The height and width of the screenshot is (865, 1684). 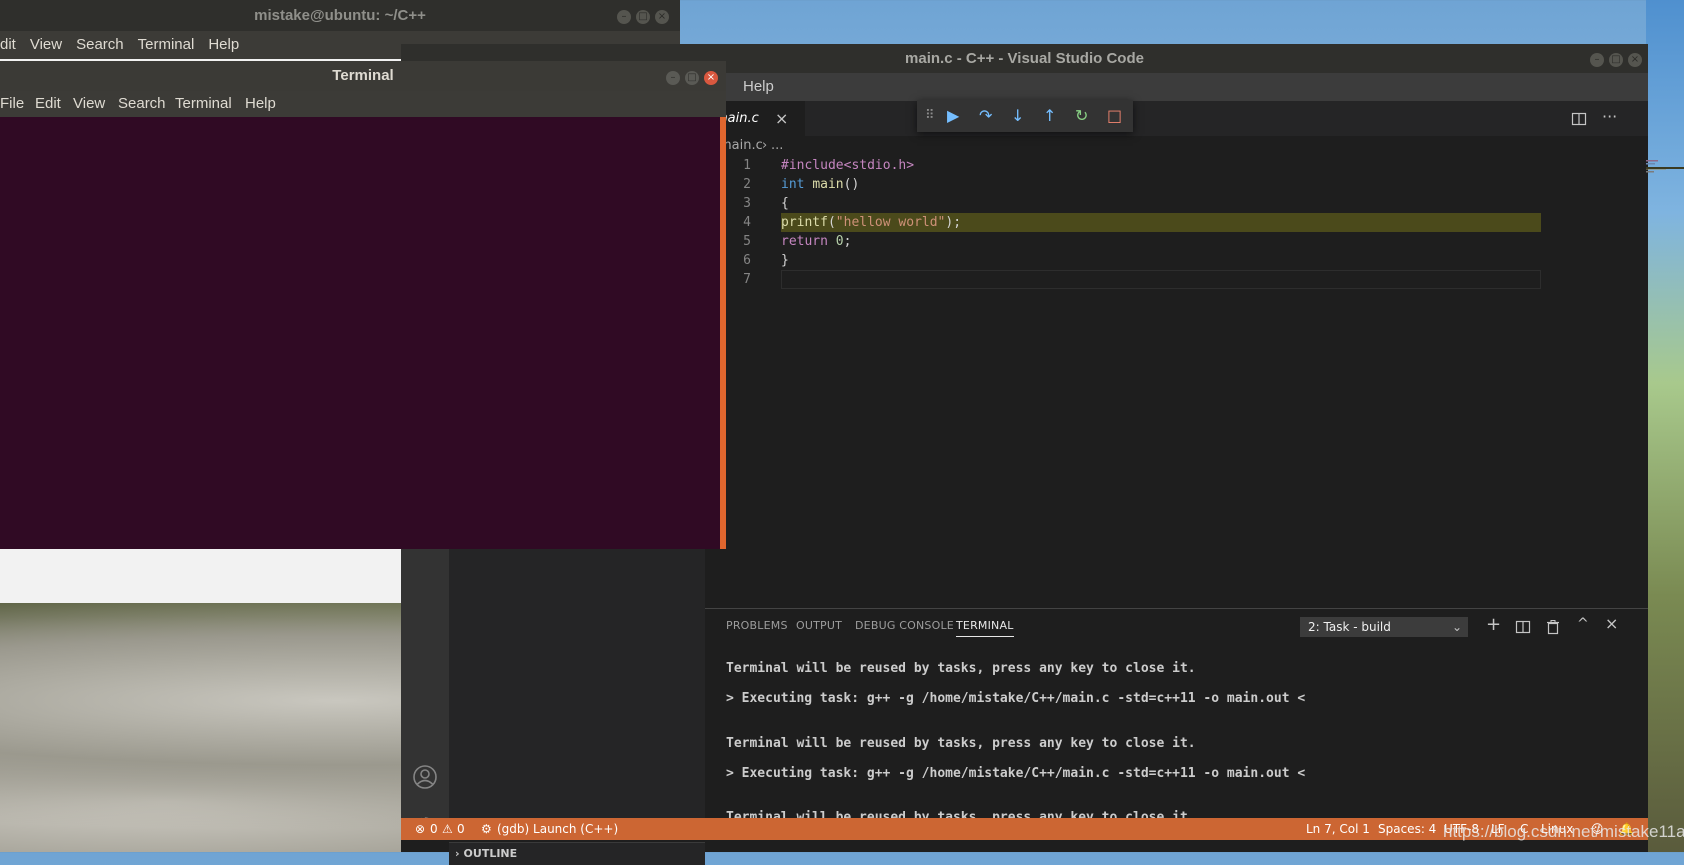 What do you see at coordinates (820, 184) in the screenshot?
I see `code-text: int main()` at bounding box center [820, 184].